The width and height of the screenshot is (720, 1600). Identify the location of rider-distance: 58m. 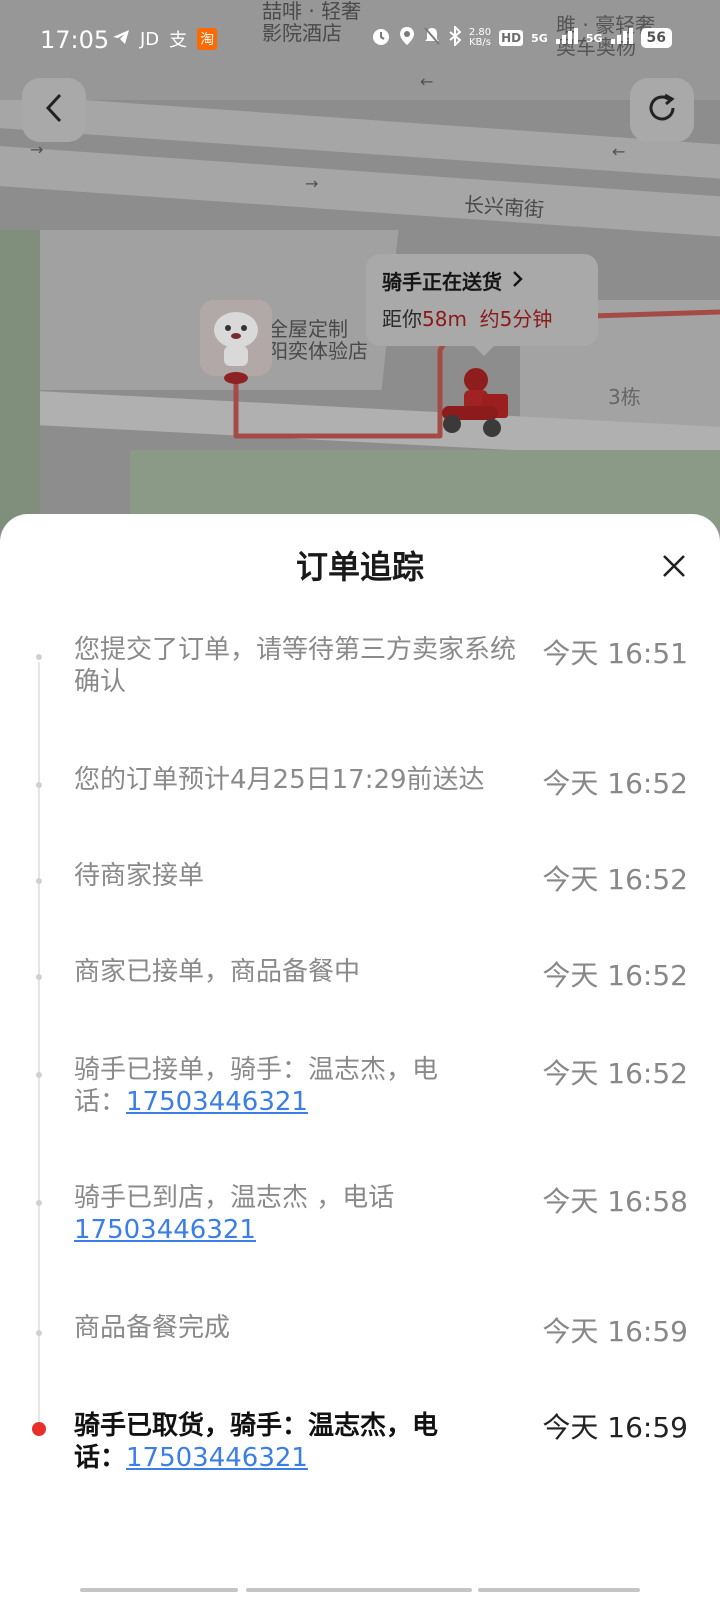
(444, 319).